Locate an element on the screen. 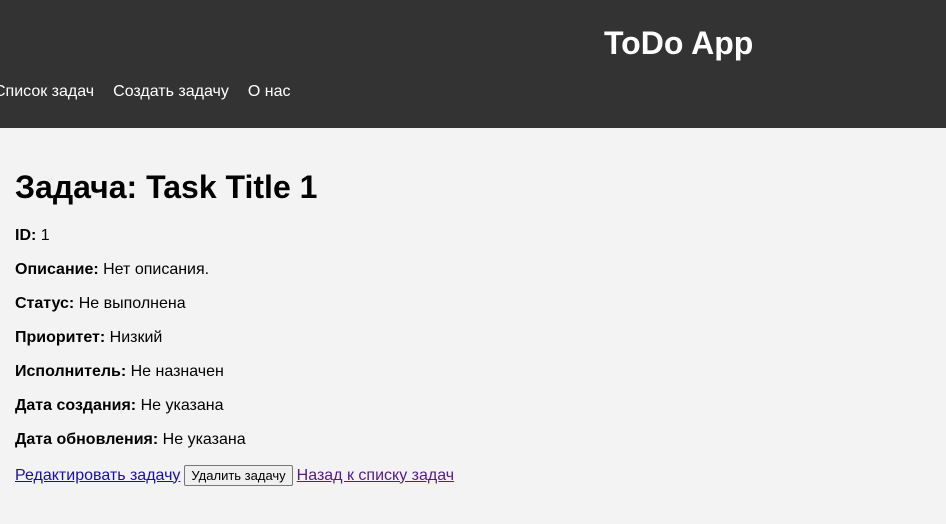 This screenshot has height=524, width=946. field-priority: Приоритет: Низкий is located at coordinates (88, 338).